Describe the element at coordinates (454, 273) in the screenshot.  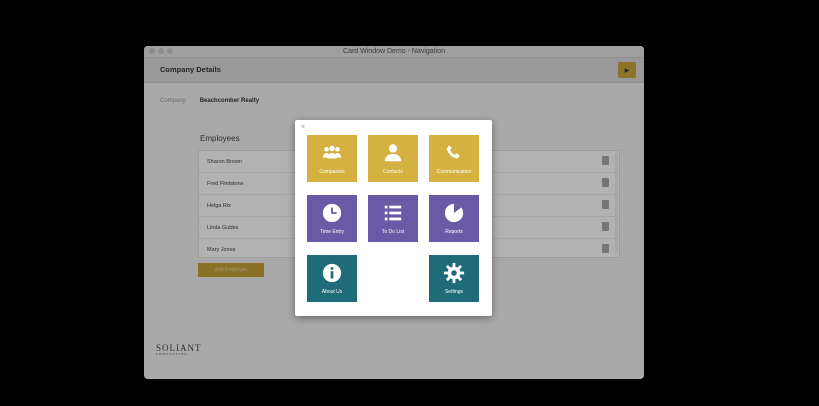
I see `gear-icon` at that location.